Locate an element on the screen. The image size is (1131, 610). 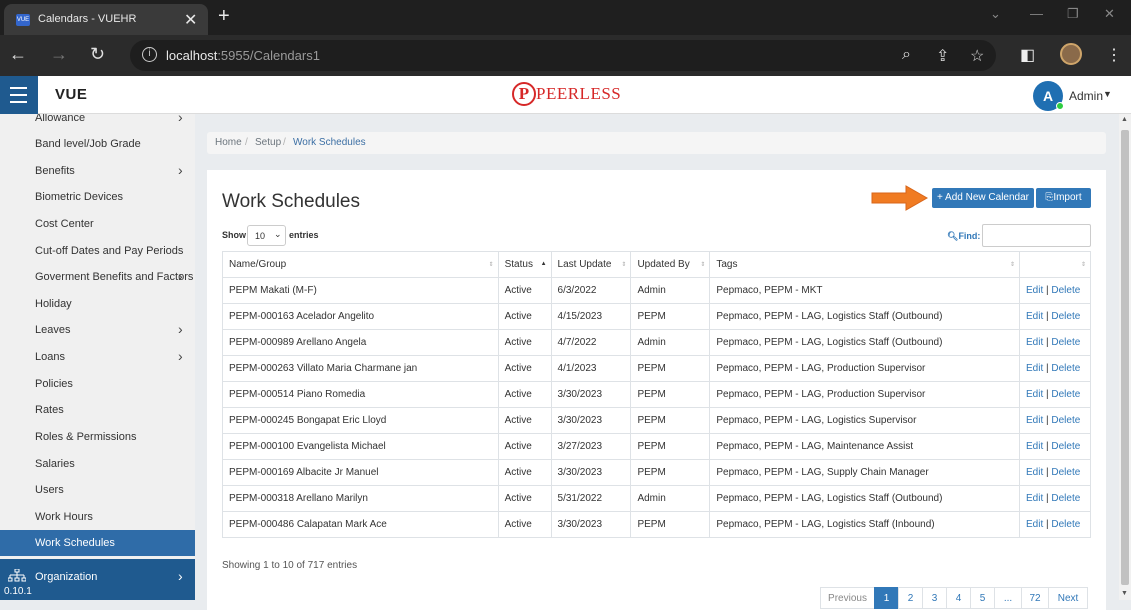
menu-dots-icon: ⋮ is located at coordinates (1114, 55).